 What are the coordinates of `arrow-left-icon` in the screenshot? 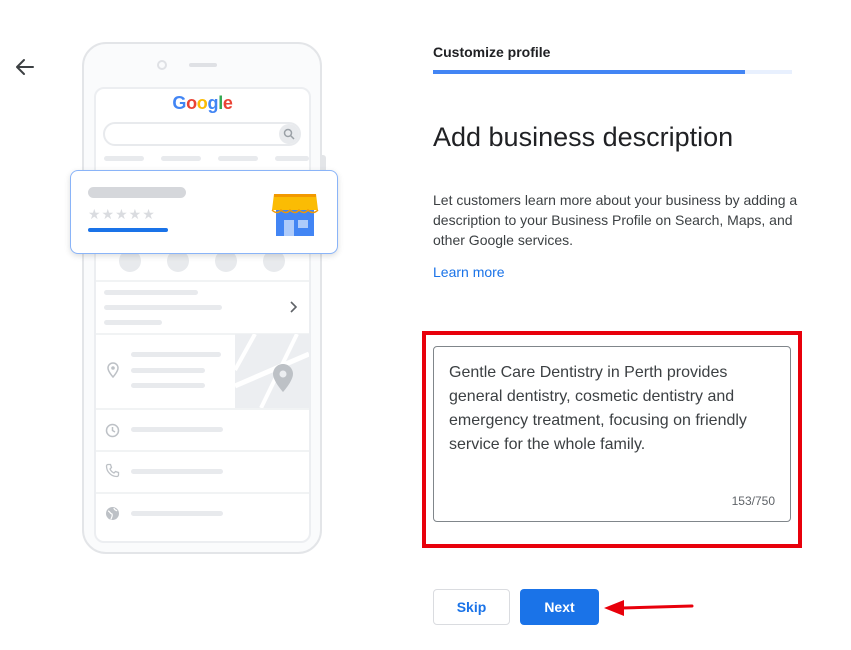 It's located at (25, 67).